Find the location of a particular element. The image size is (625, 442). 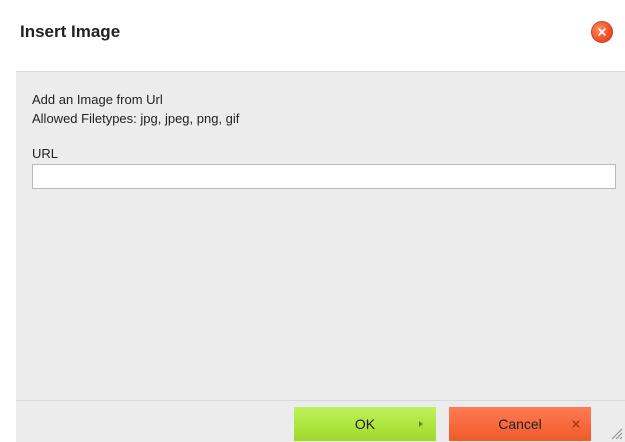

dialog-title: Insert Image is located at coordinates (70, 31).